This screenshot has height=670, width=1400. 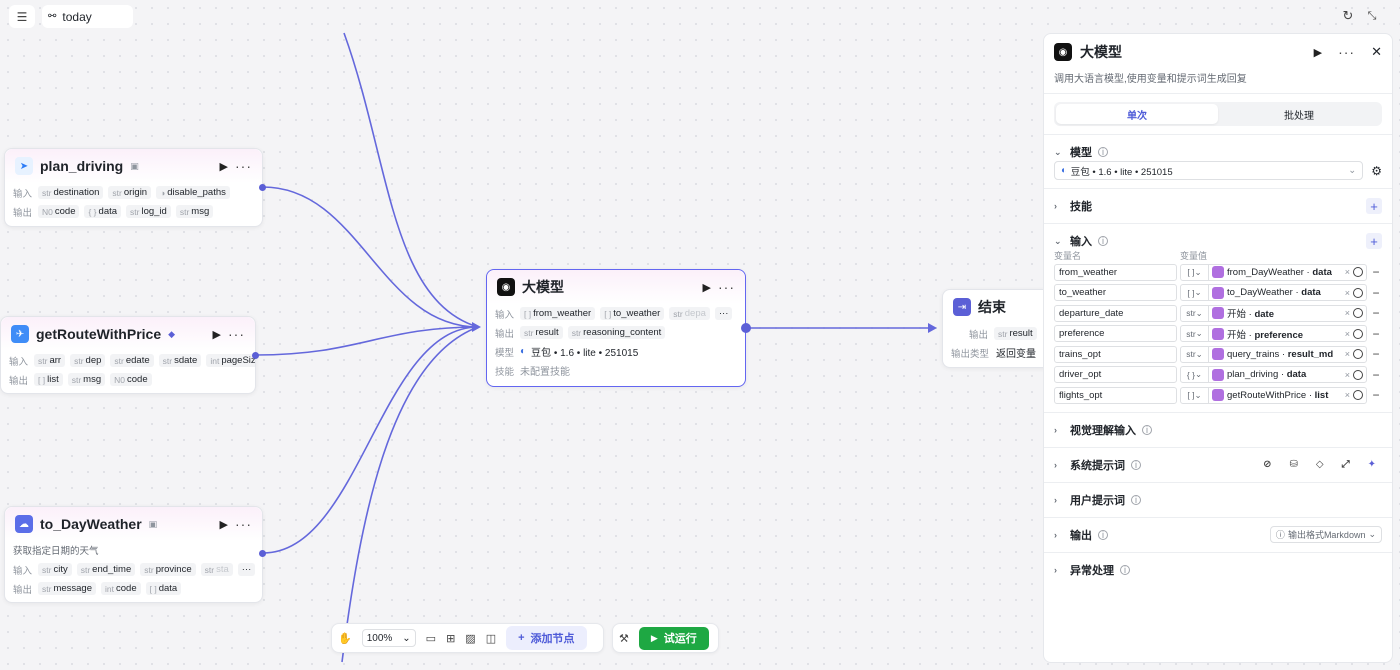 What do you see at coordinates (673, 638) in the screenshot?
I see `test-run-button: ▶ 试运行` at bounding box center [673, 638].